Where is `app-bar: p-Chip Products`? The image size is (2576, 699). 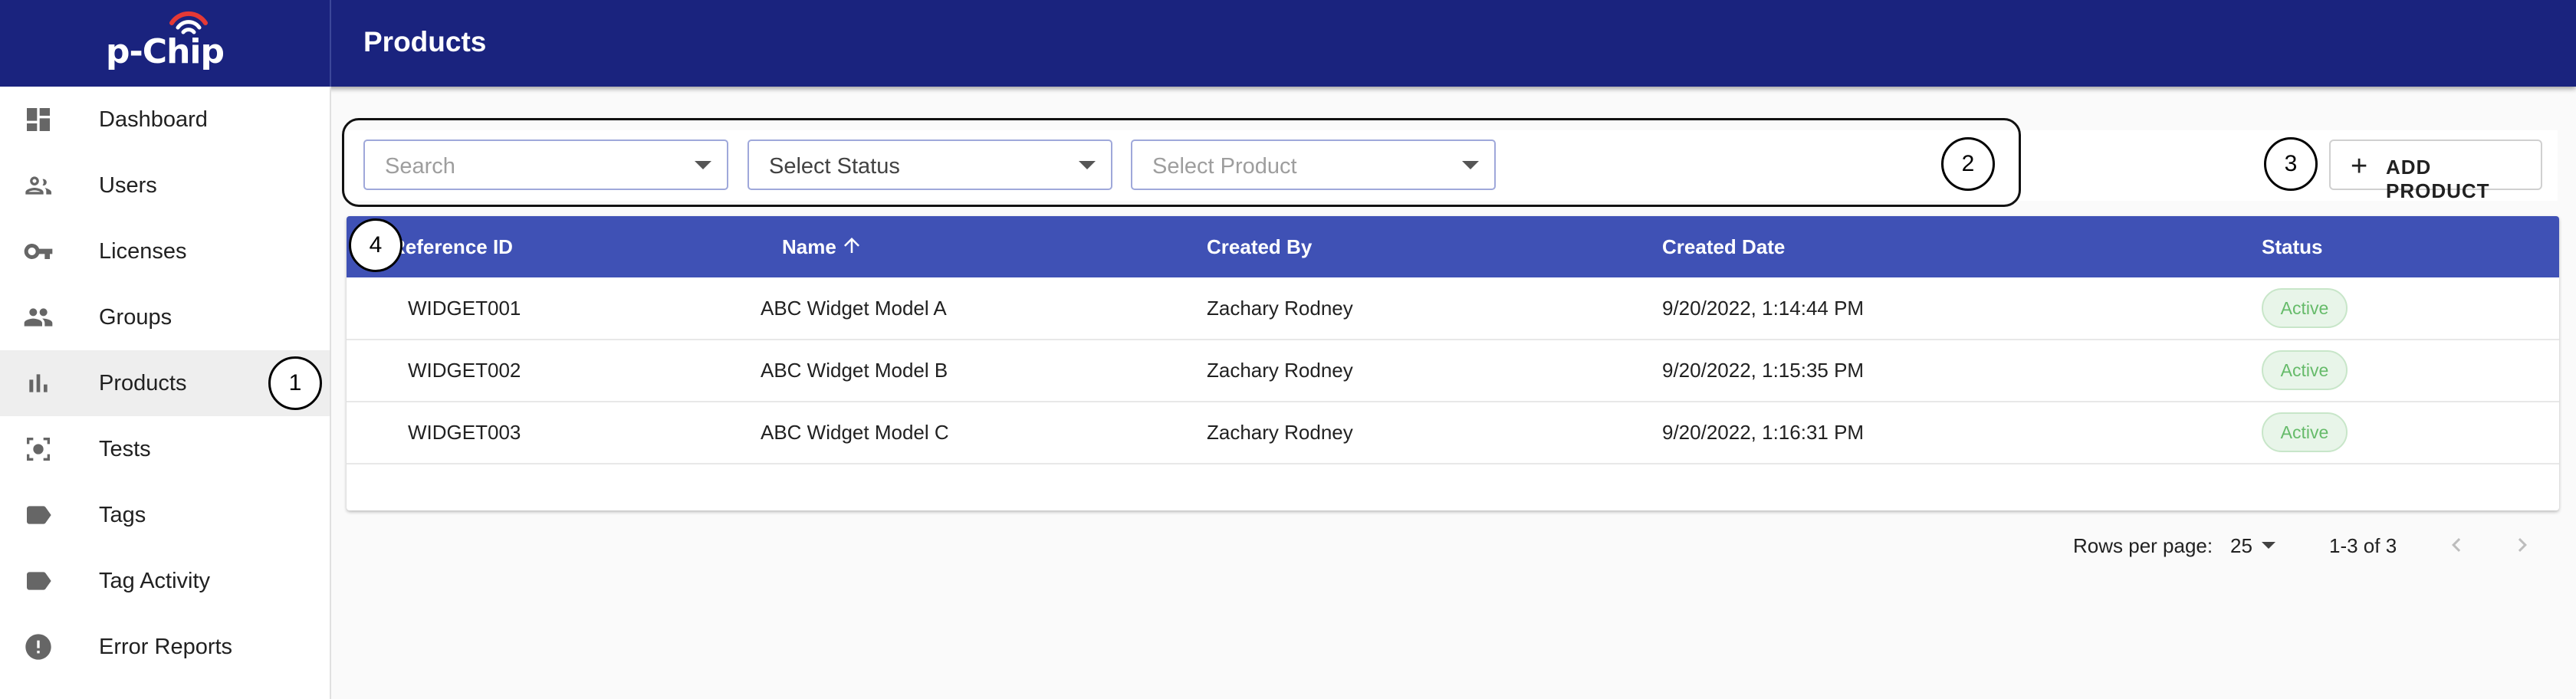 app-bar: p-Chip Products is located at coordinates (1288, 43).